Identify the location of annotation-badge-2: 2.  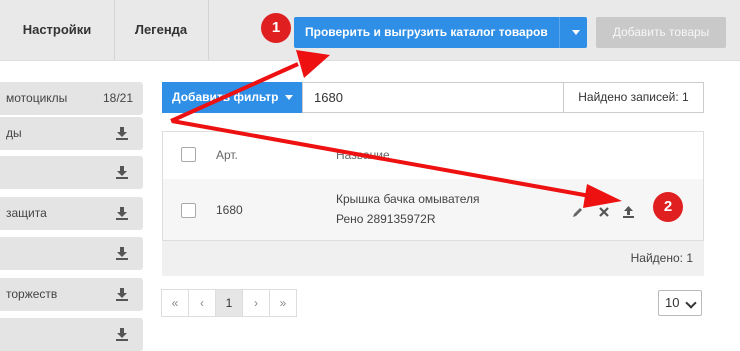
(668, 207).